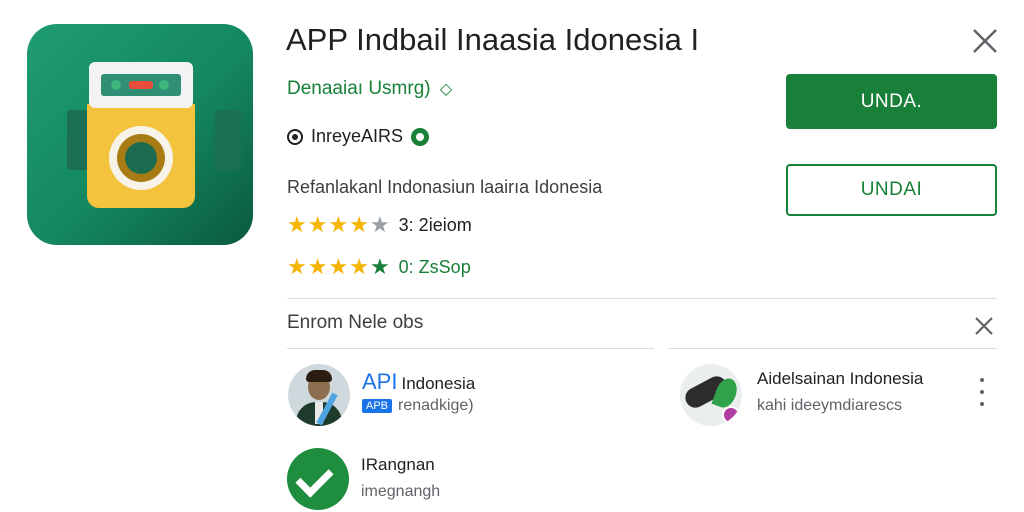 The height and width of the screenshot is (512, 1024). I want to click on star-green-icon: ★, so click(379, 266).